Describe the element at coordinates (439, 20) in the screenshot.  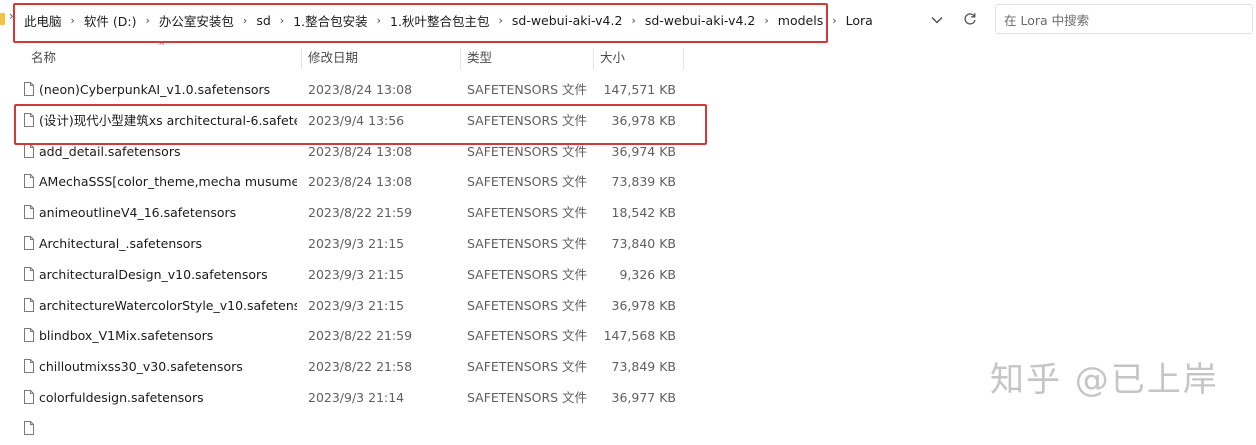
I see `breadcrumb-item-main-package: 1.秋叶整合包主包` at that location.